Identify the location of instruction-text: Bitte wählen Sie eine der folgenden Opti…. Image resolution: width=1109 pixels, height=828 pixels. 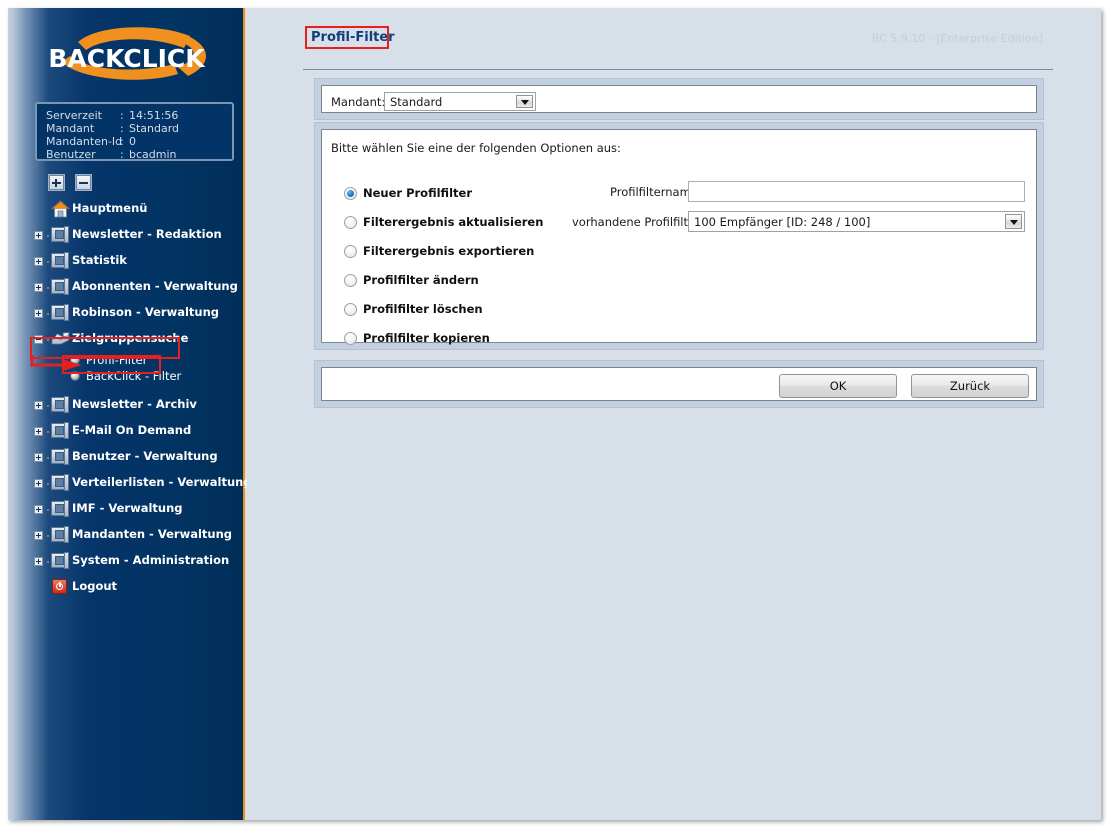
(476, 148).